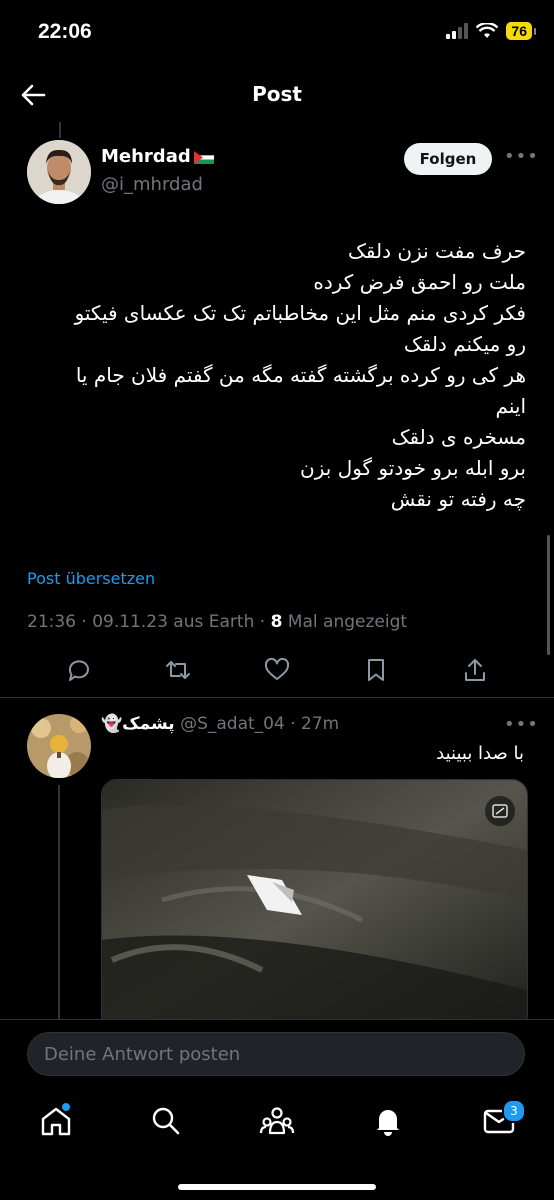 This screenshot has height=1200, width=554. I want to click on wifi-icon, so click(487, 30).